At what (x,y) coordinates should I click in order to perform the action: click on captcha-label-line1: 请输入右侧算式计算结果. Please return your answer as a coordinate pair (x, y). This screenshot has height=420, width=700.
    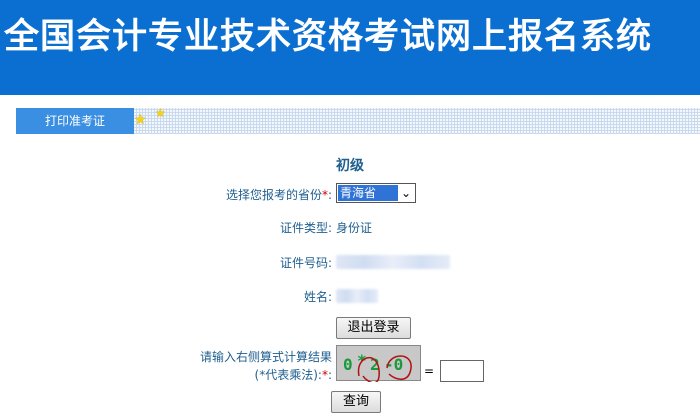
    Looking at the image, I should click on (265, 357).